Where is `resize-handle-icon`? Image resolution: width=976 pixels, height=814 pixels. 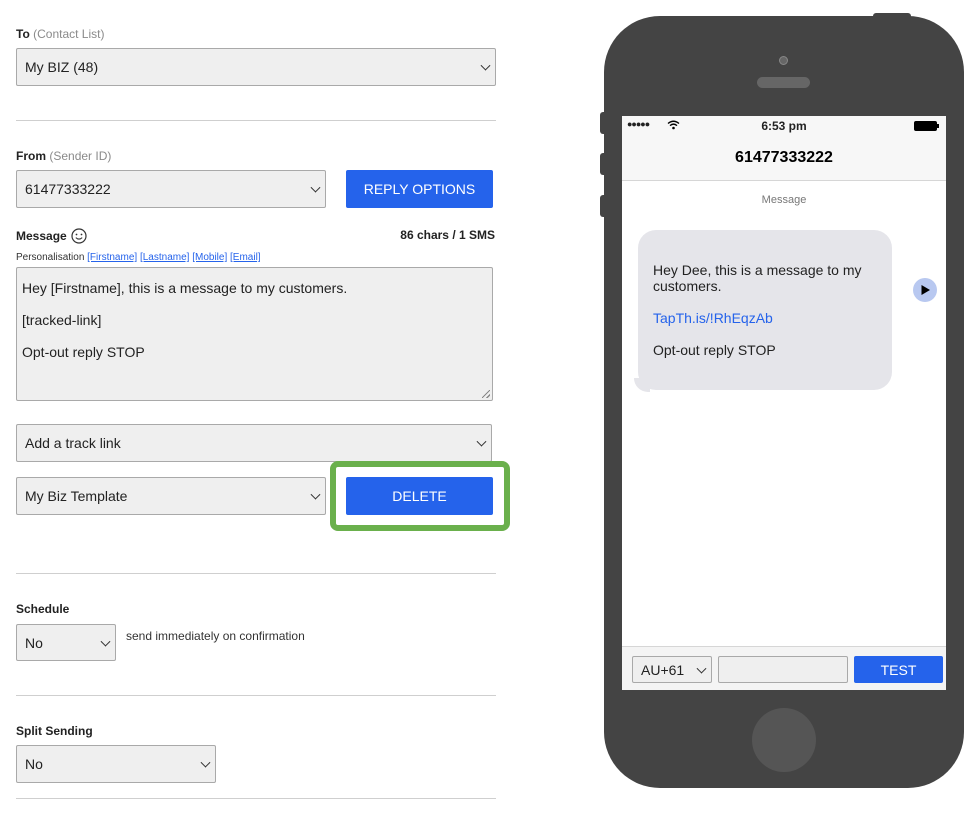
resize-handle-icon is located at coordinates (486, 394).